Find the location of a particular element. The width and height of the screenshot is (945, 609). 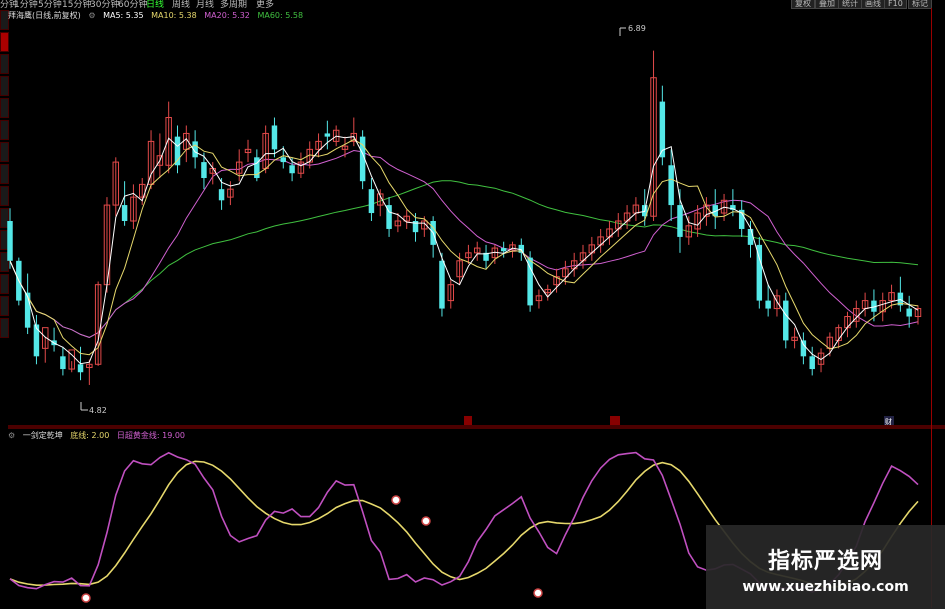

right-axis-line is located at coordinates (931, 308).